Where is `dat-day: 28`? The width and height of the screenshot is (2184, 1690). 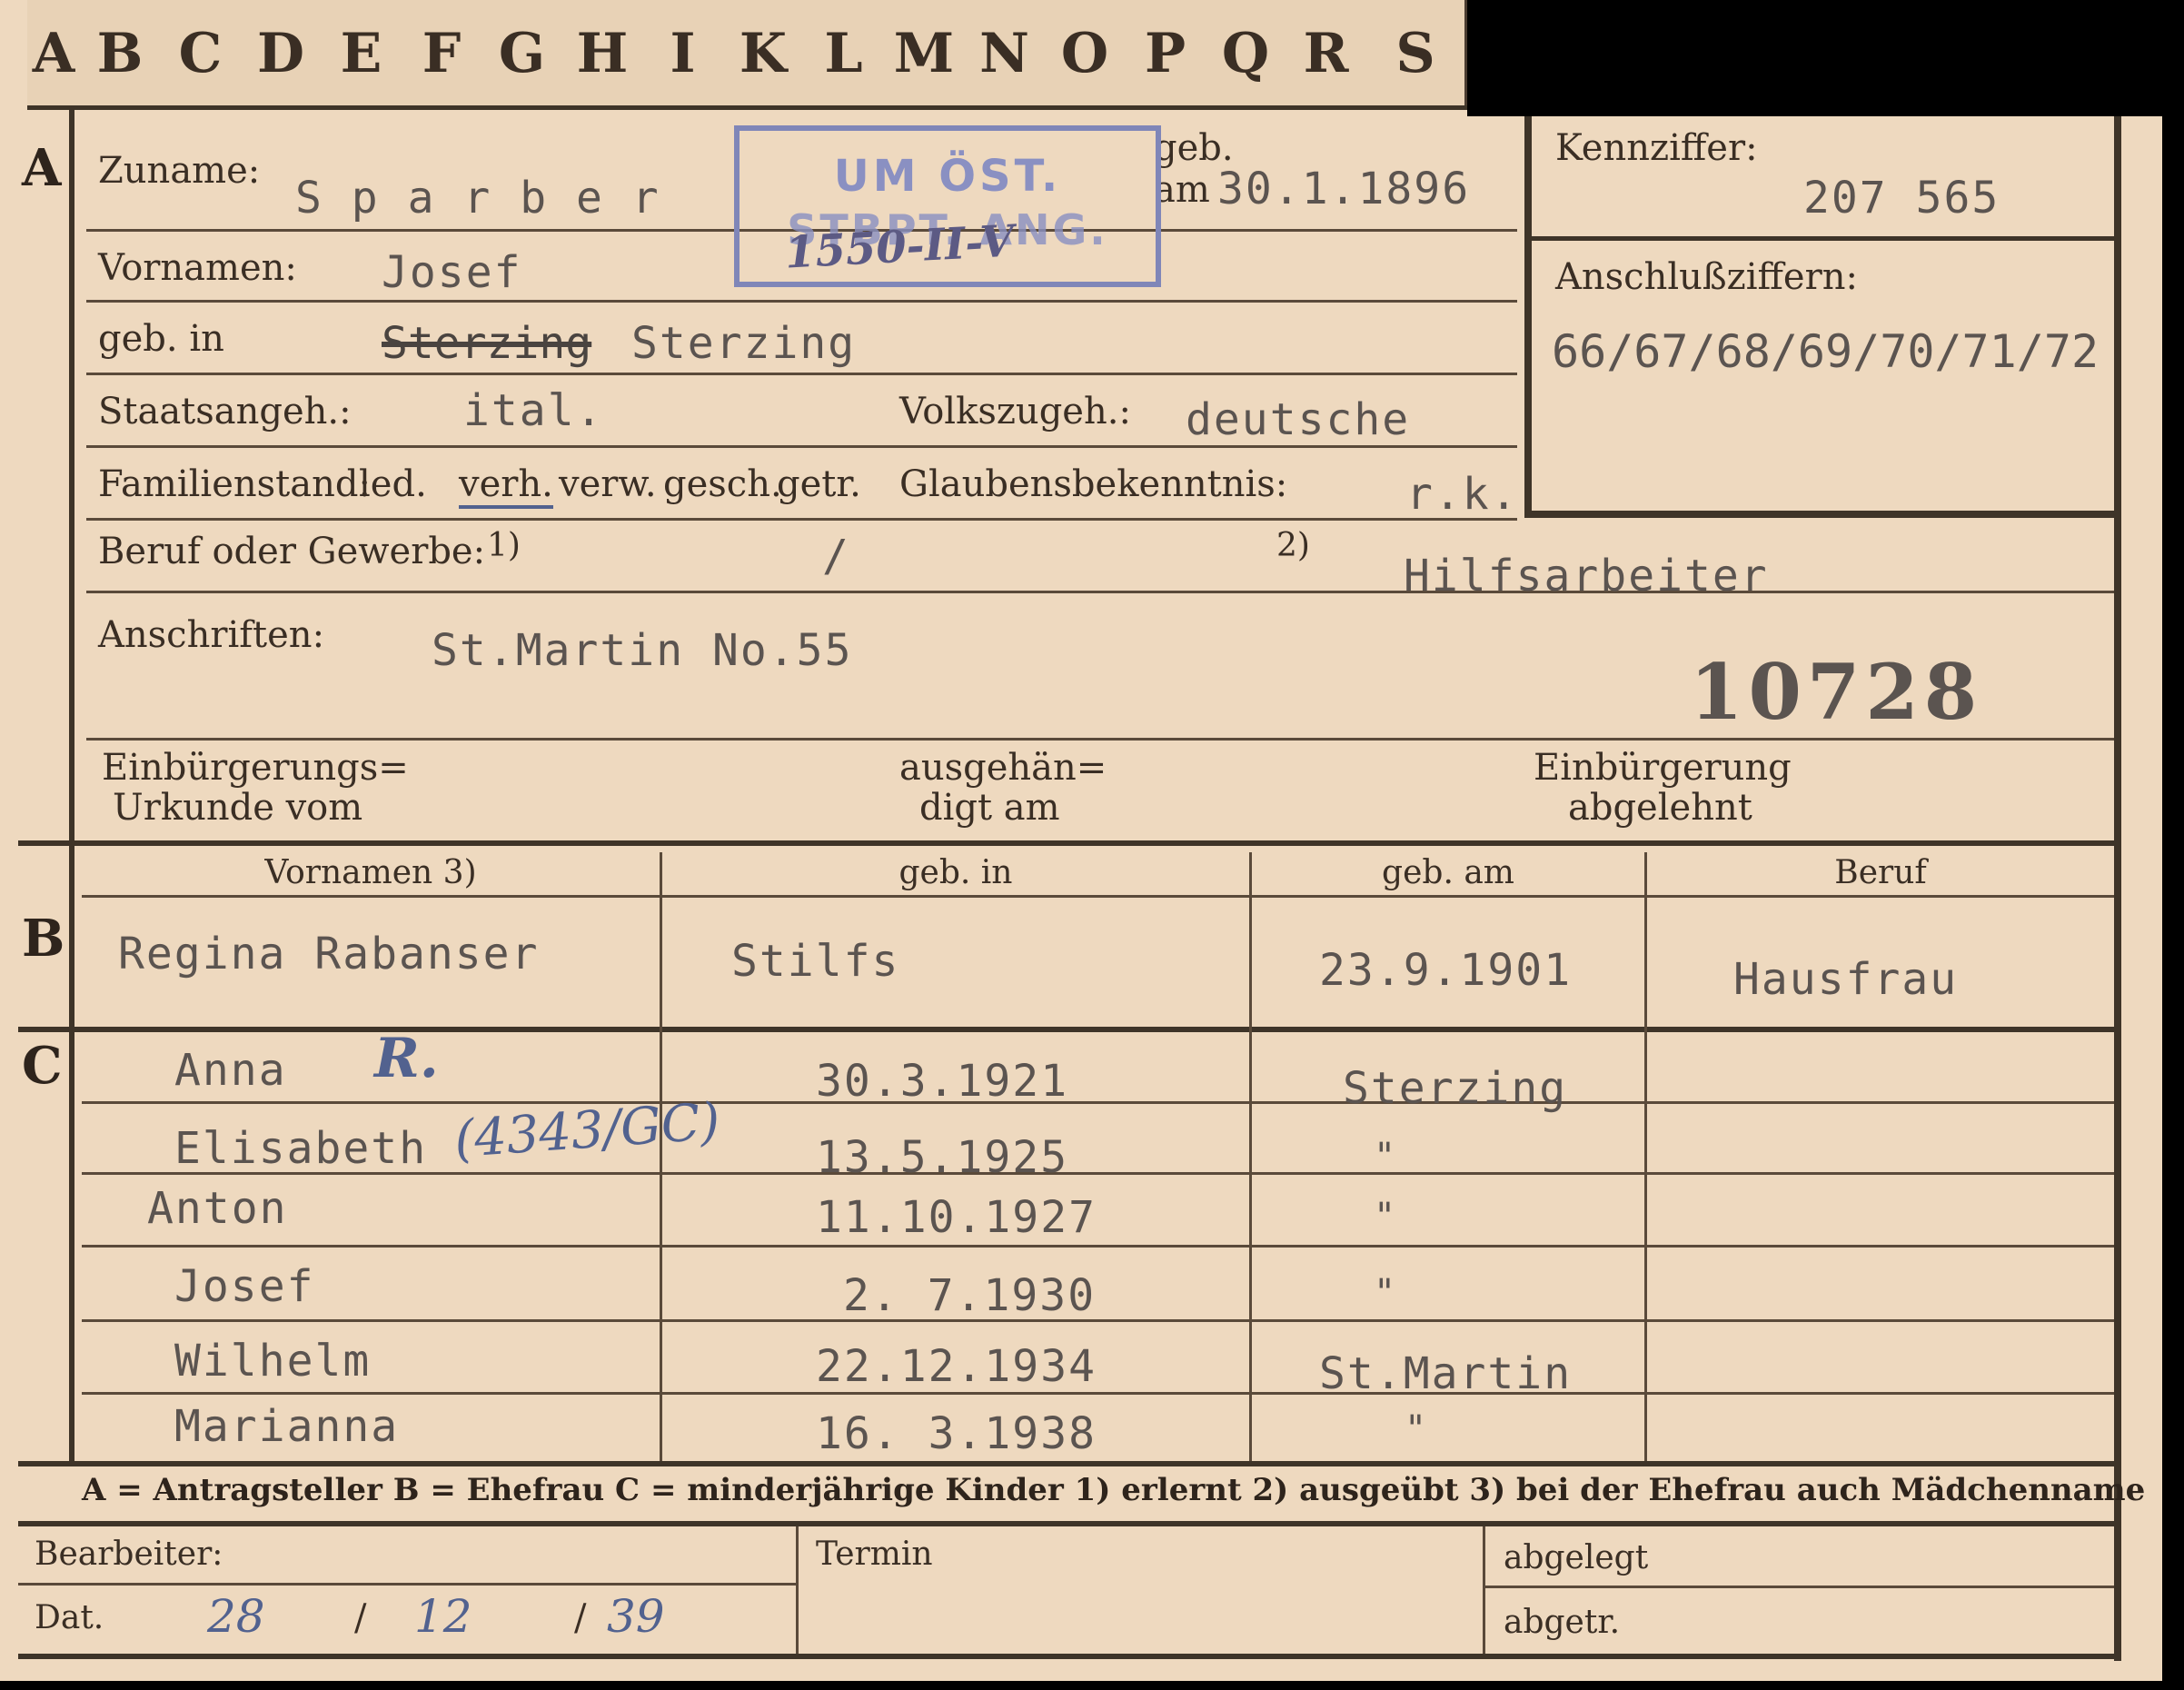
dat-day: 28 is located at coordinates (236, 1616).